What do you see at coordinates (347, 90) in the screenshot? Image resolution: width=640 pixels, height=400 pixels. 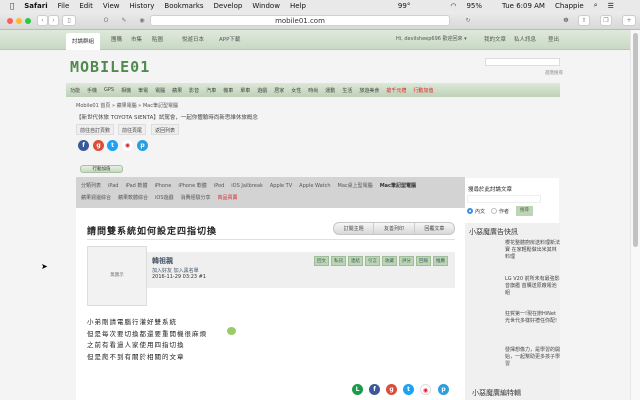 I see `category-item: 生活` at bounding box center [347, 90].